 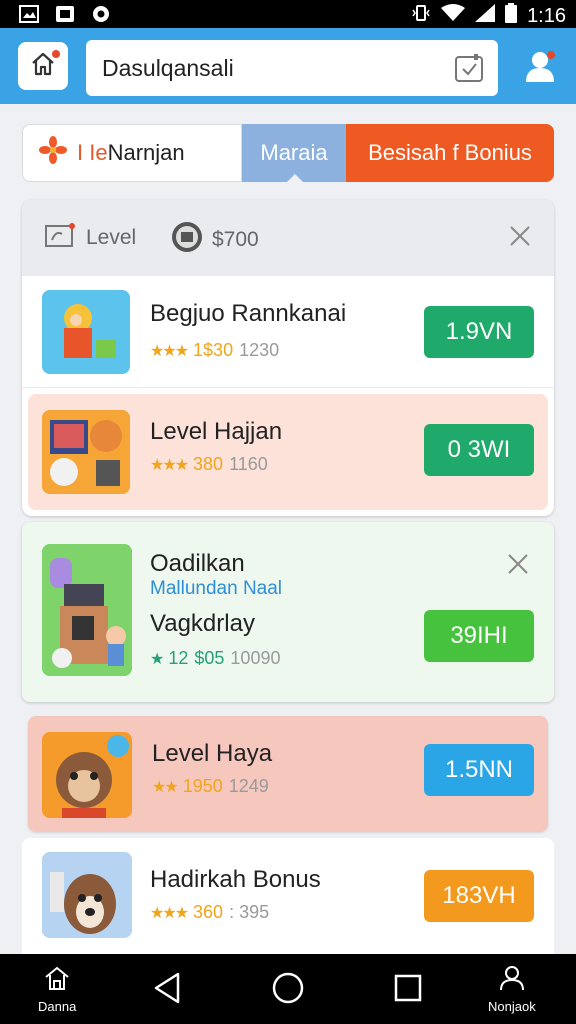 What do you see at coordinates (248, 464) in the screenshot?
I see `item-count: 1160` at bounding box center [248, 464].